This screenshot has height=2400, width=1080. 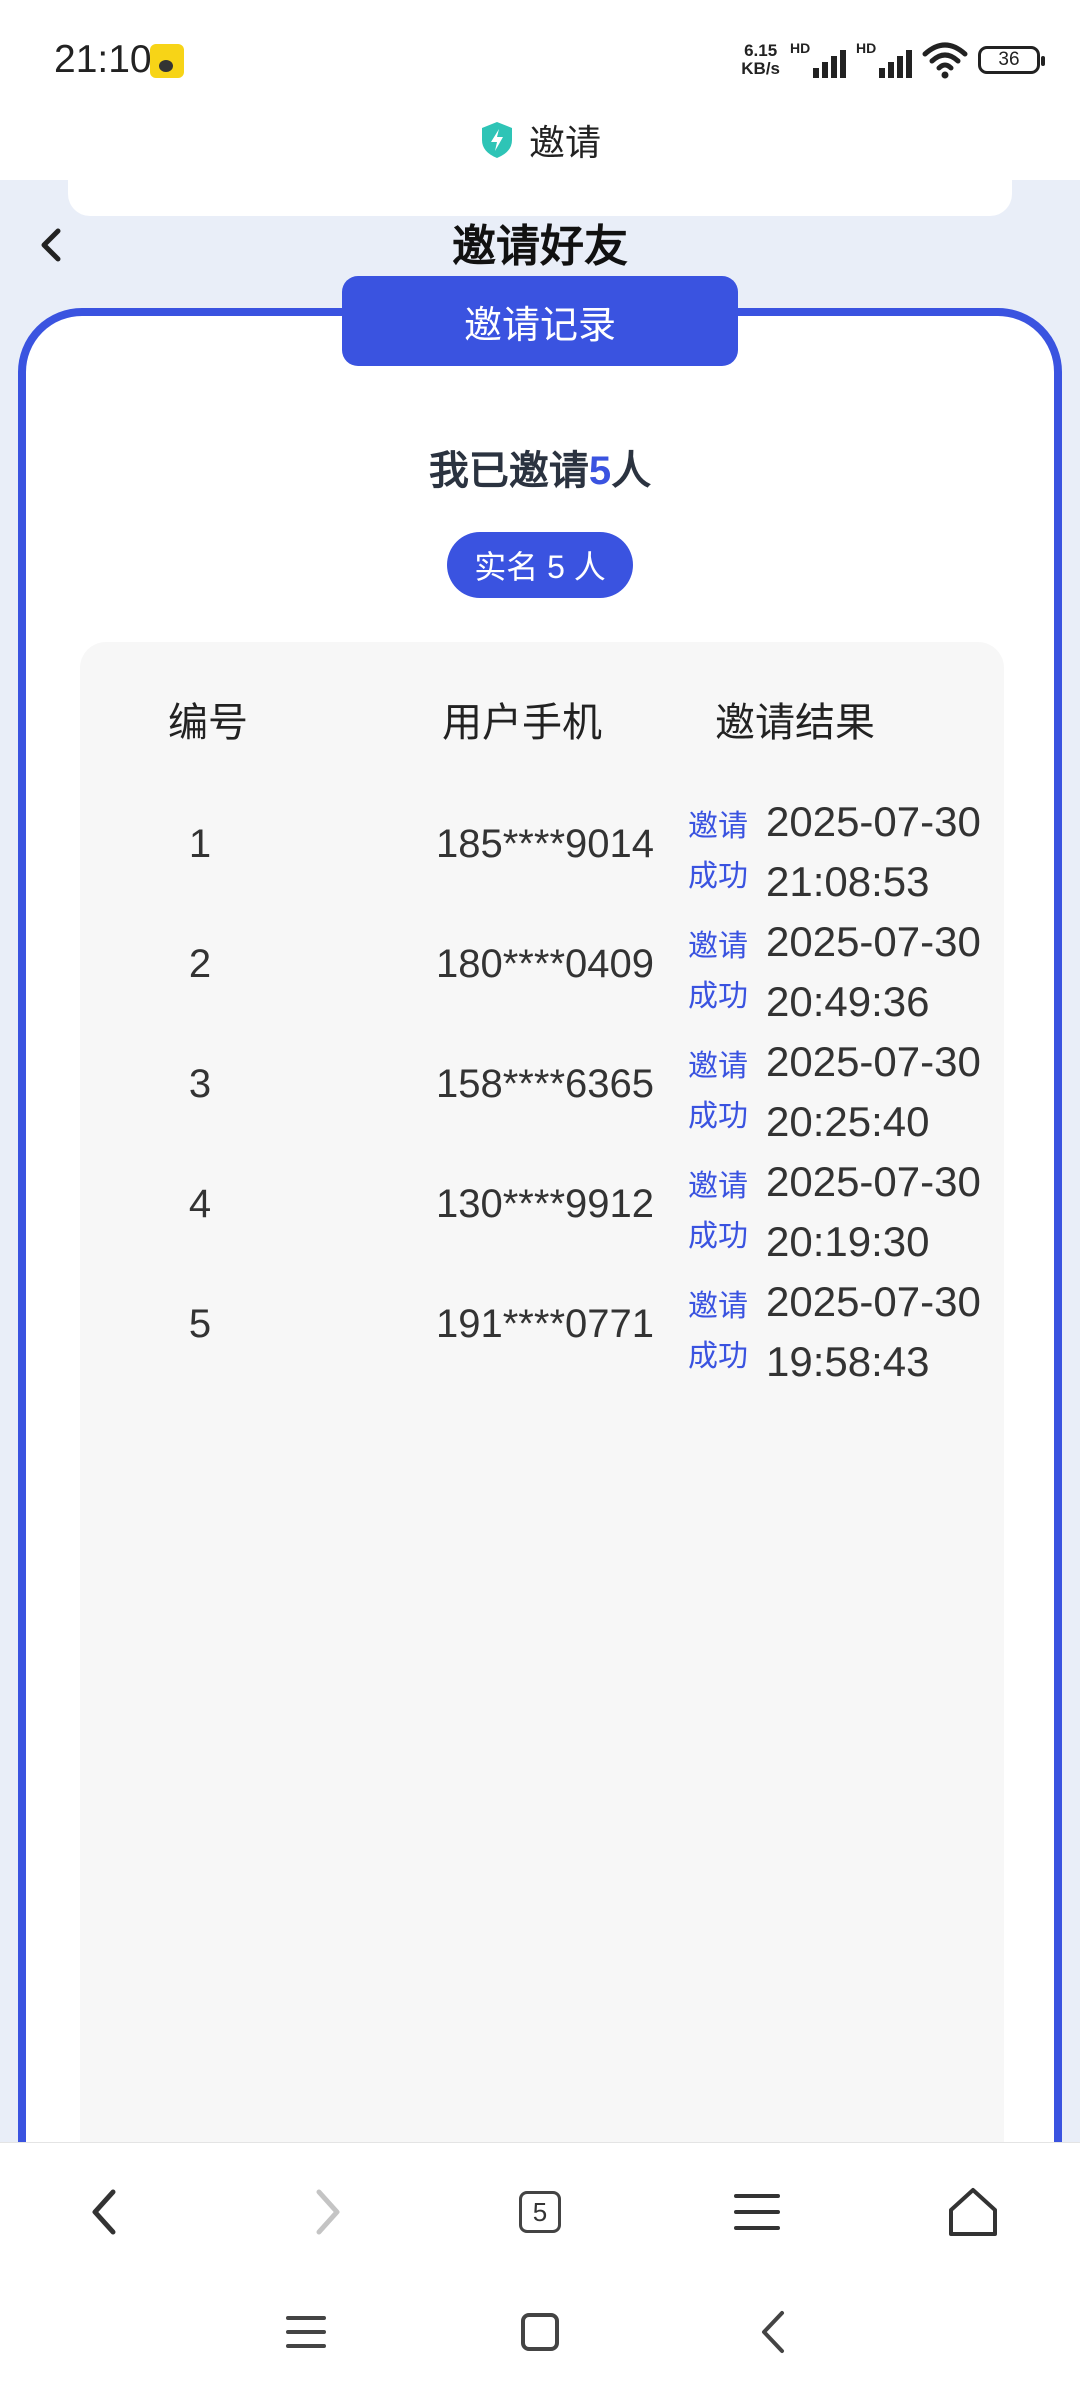 I want to click on column-header-result: 邀请结果, so click(x=795, y=723).